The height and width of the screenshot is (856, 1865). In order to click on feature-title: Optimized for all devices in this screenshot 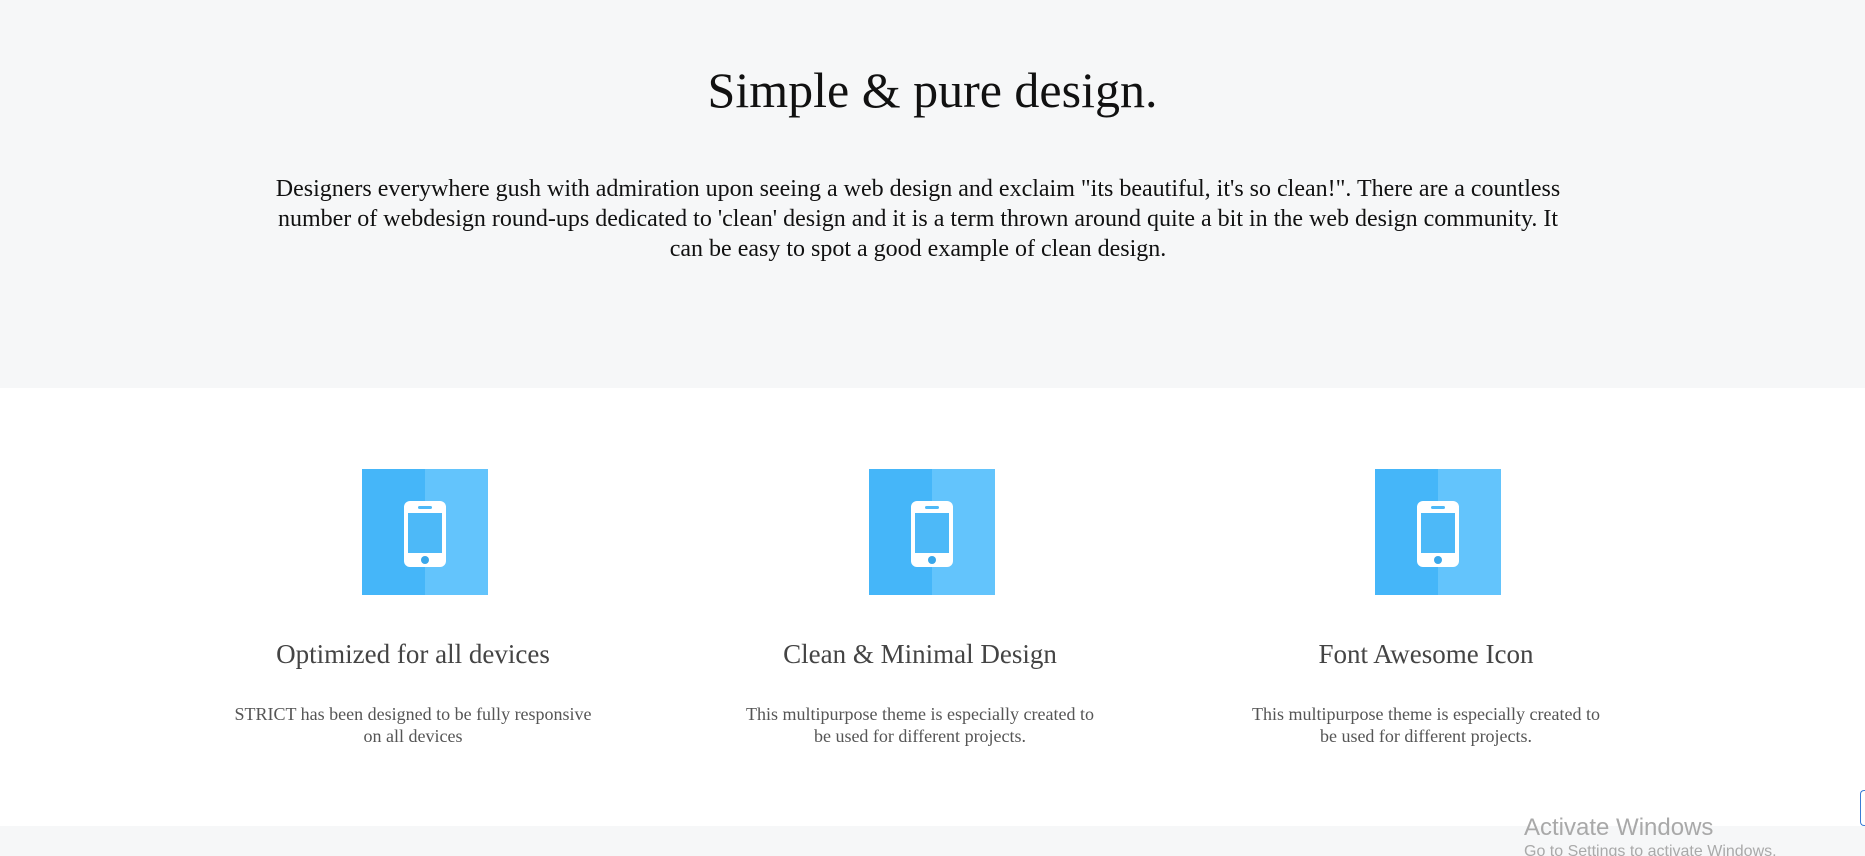, I will do `click(413, 654)`.